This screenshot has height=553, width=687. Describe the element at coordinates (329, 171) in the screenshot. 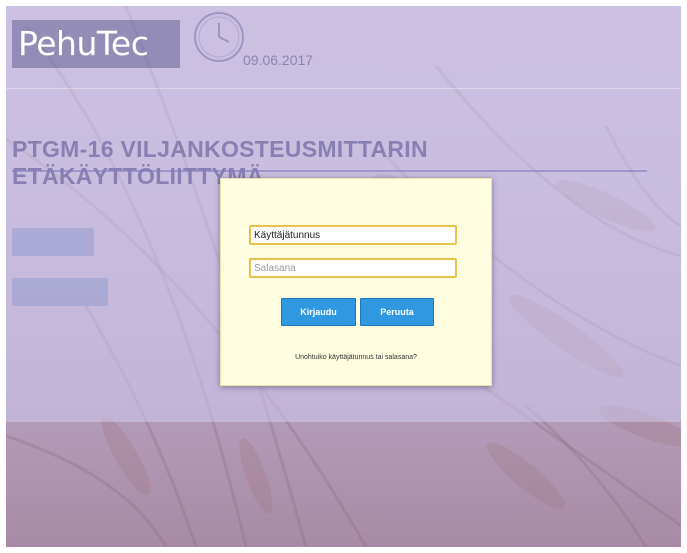

I see `title-underline` at that location.